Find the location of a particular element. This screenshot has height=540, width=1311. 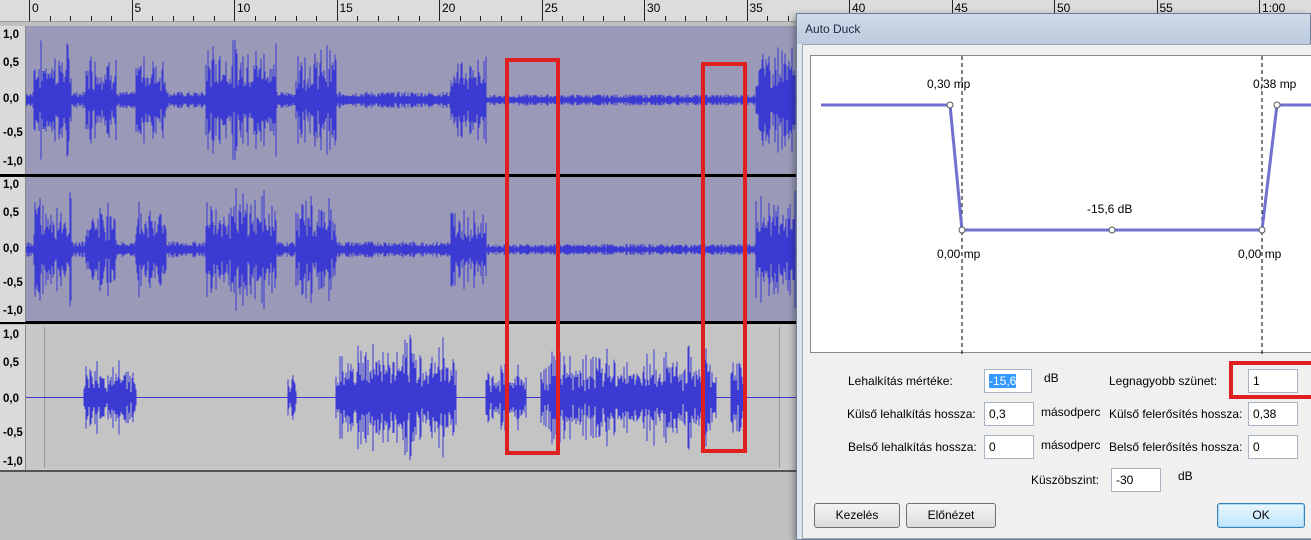

waveform-track1-left is located at coordinates (411, 100).